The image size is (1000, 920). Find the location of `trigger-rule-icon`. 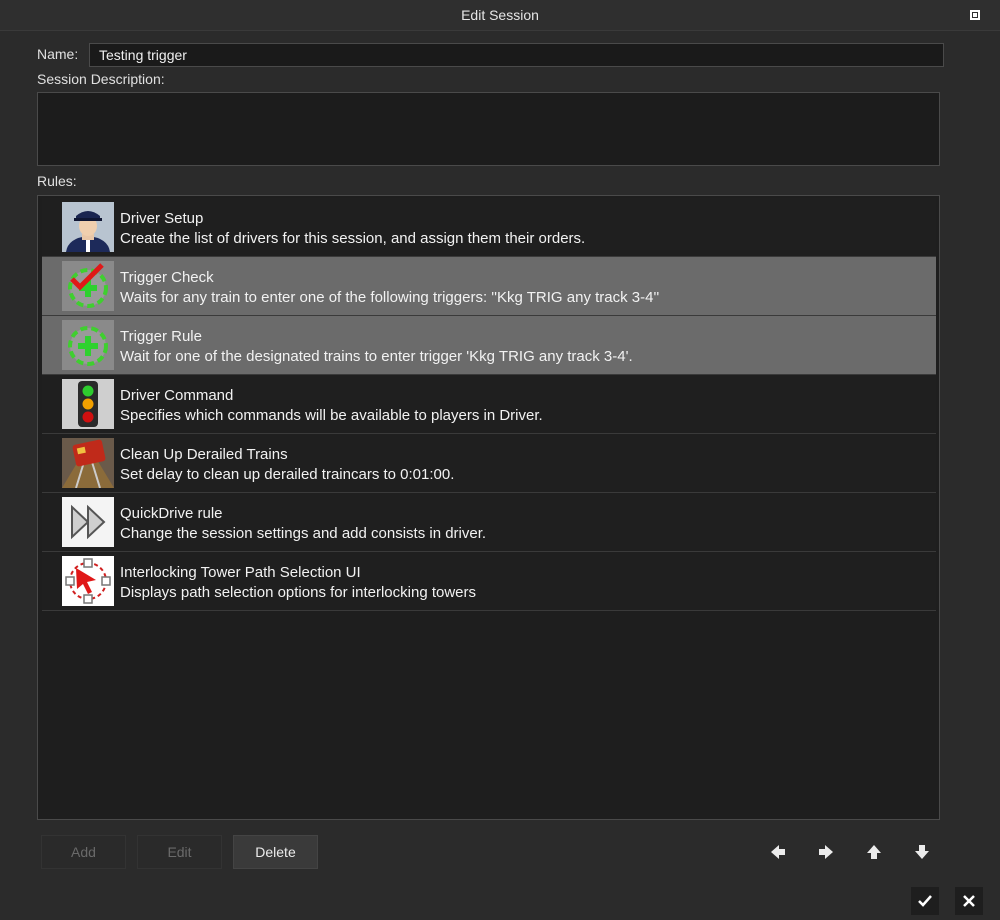

trigger-rule-icon is located at coordinates (88, 345).